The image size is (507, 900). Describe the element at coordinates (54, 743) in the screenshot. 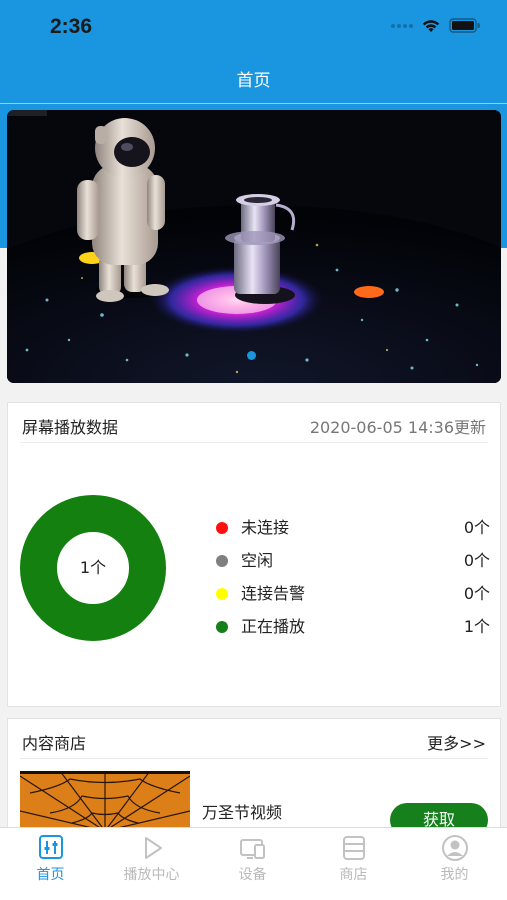

I see `store-card-title: 内容商店` at that location.